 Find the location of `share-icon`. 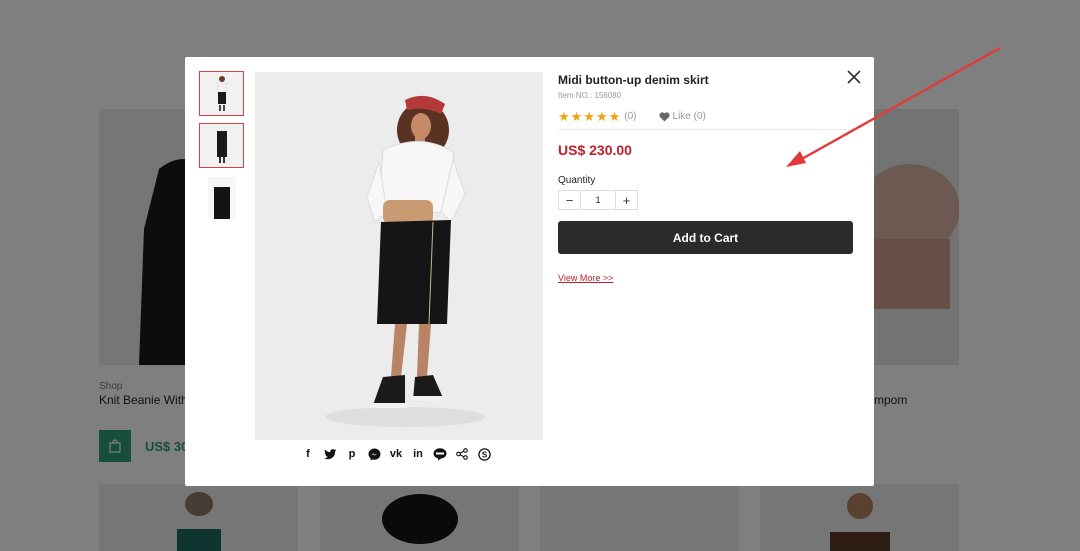

share-icon is located at coordinates (462, 454).